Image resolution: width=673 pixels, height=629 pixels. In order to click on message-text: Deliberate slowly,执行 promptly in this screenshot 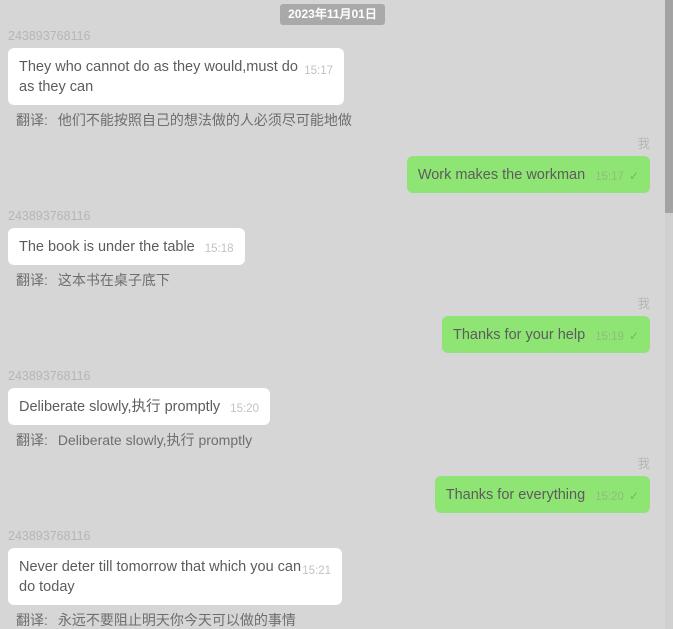, I will do `click(120, 407)`.